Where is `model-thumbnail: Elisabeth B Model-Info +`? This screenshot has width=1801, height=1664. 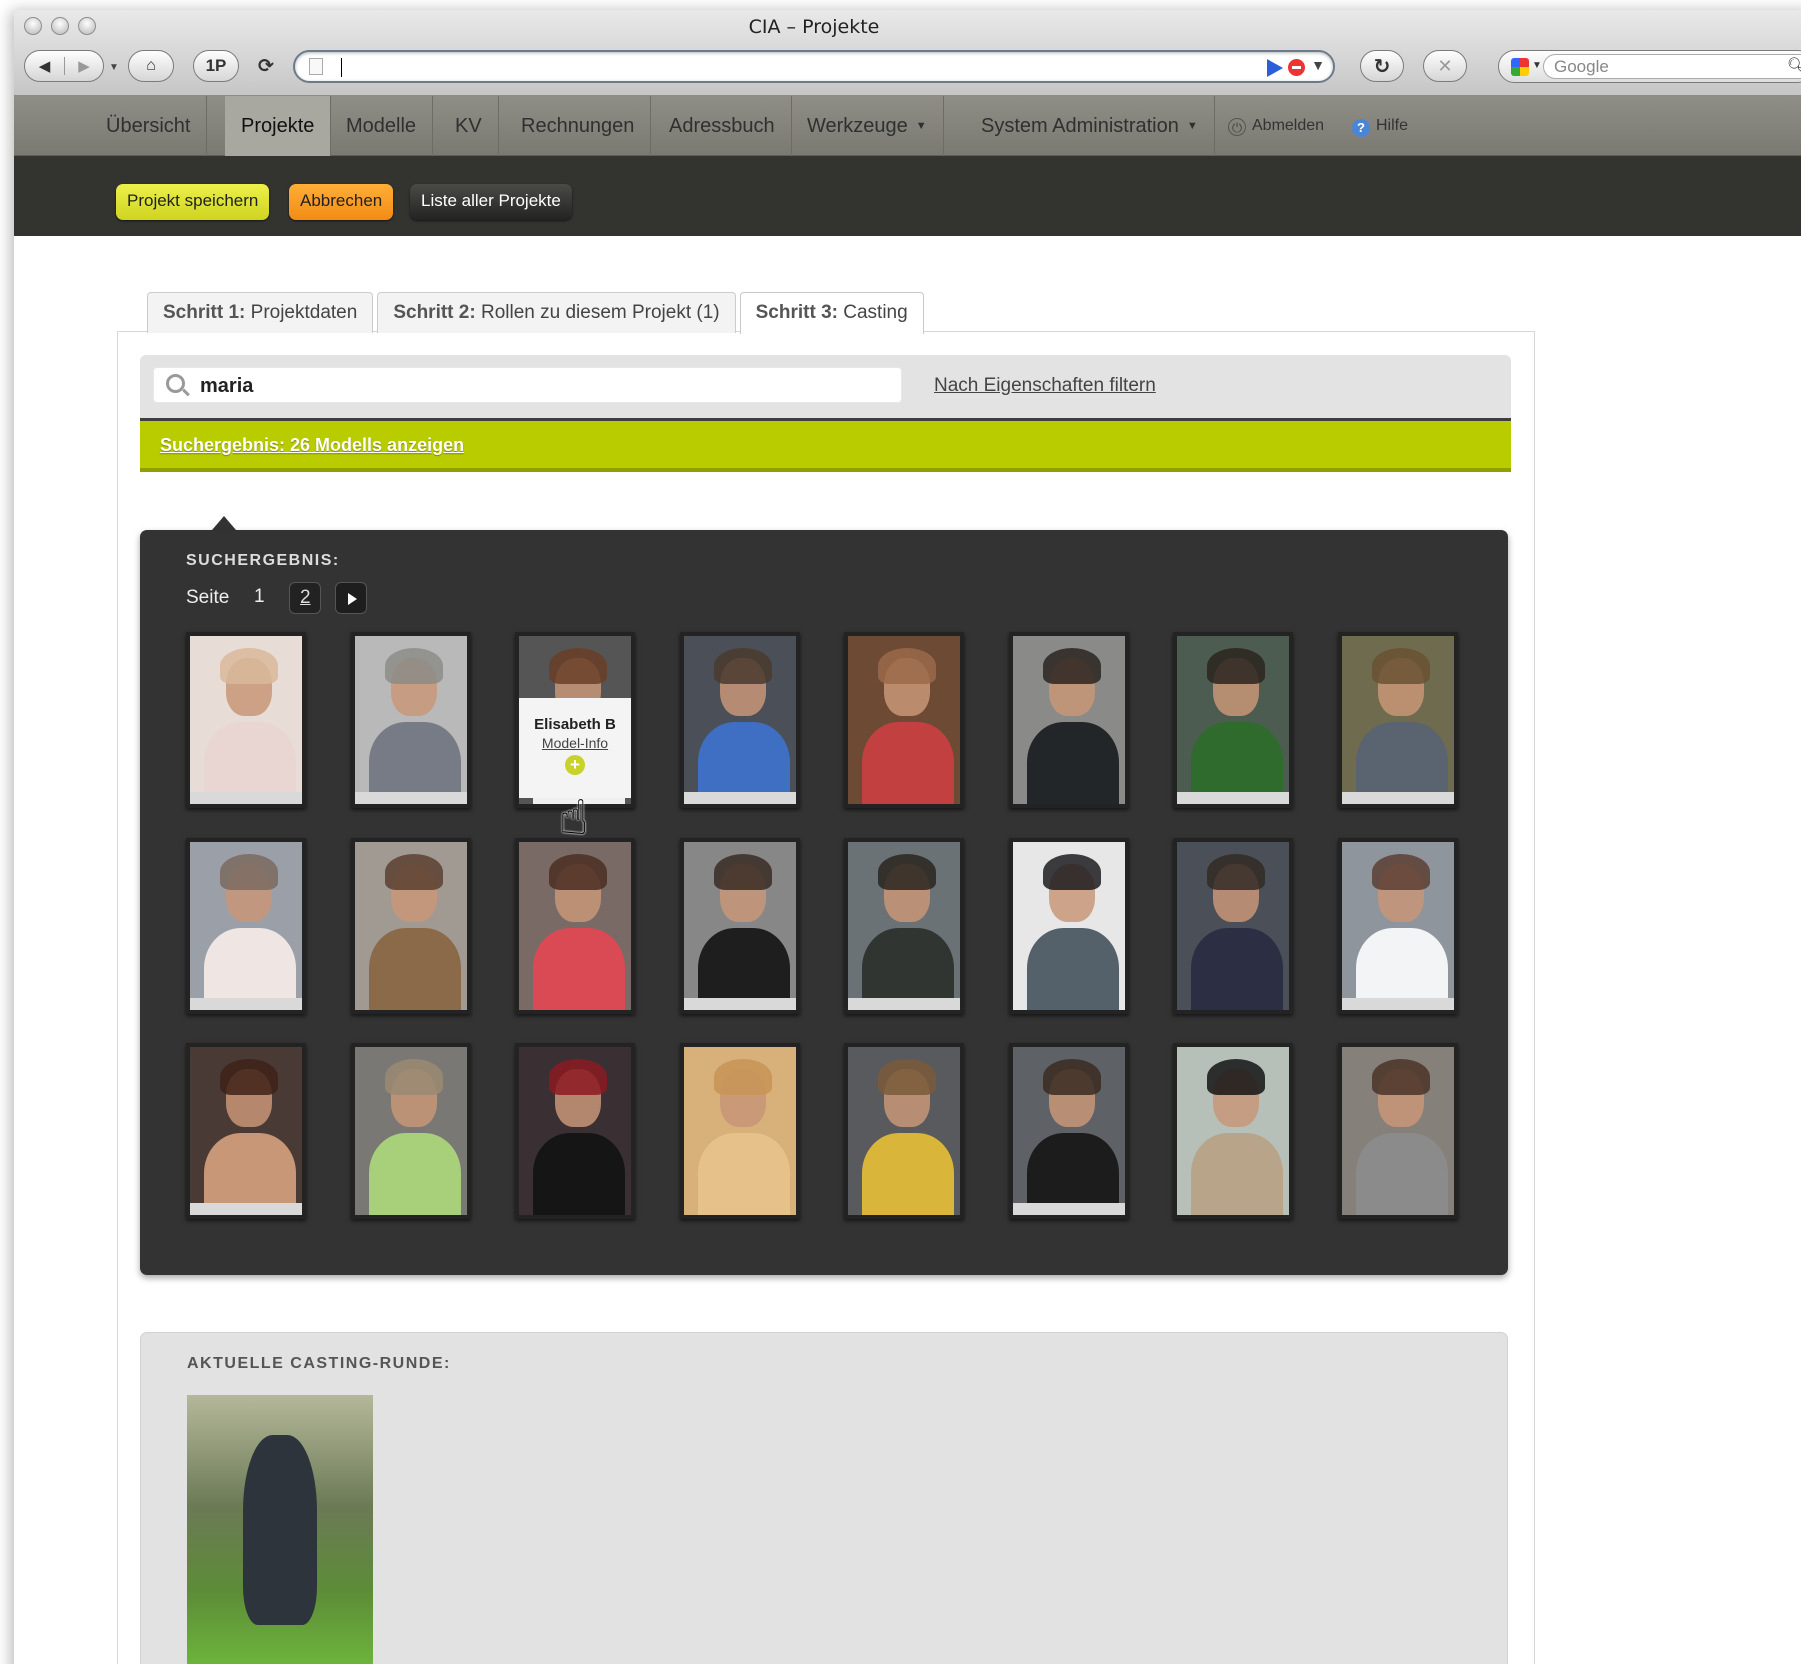 model-thumbnail: Elisabeth B Model-Info + is located at coordinates (575, 720).